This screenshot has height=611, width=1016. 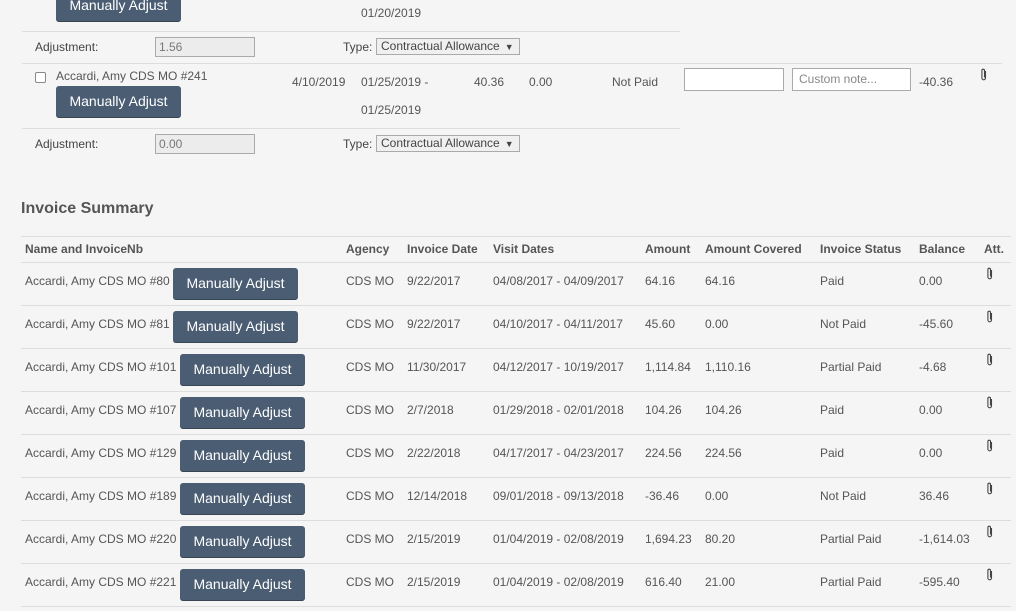 What do you see at coordinates (723, 410) in the screenshot?
I see `amount-covered: 104.26` at bounding box center [723, 410].